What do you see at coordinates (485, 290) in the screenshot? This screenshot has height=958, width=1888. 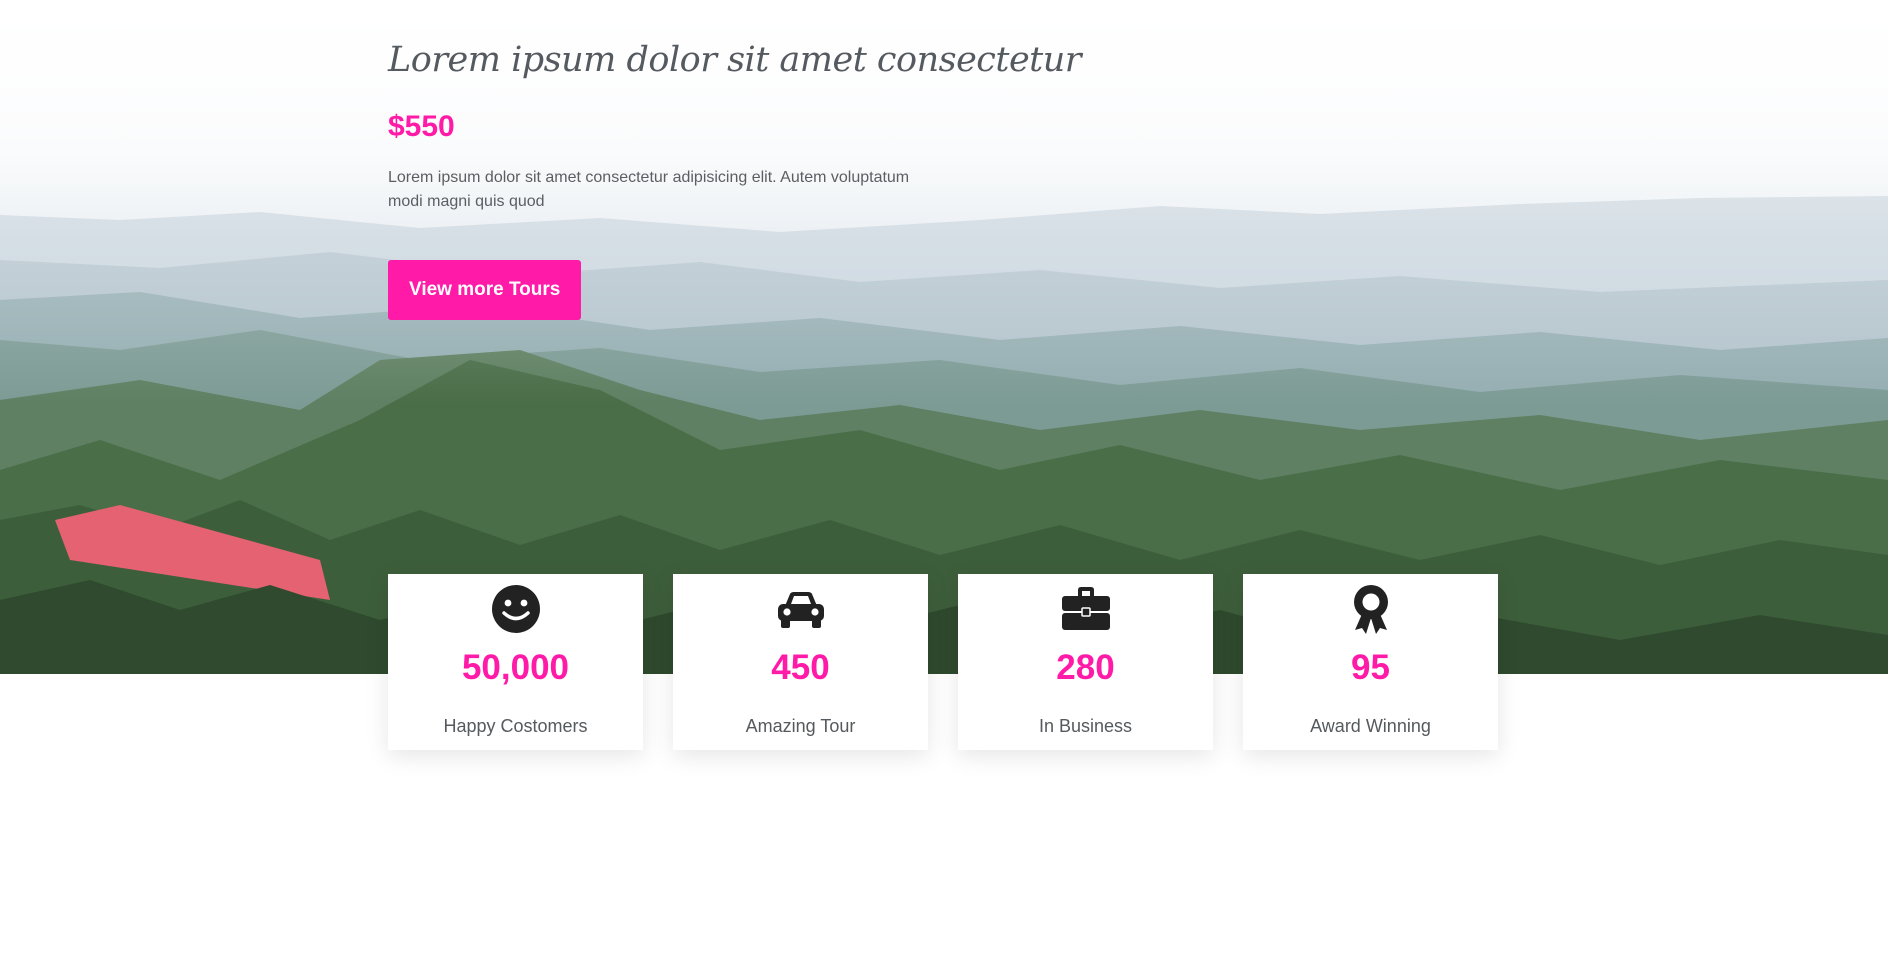 I see `view-more-tours-button: View more Tours` at bounding box center [485, 290].